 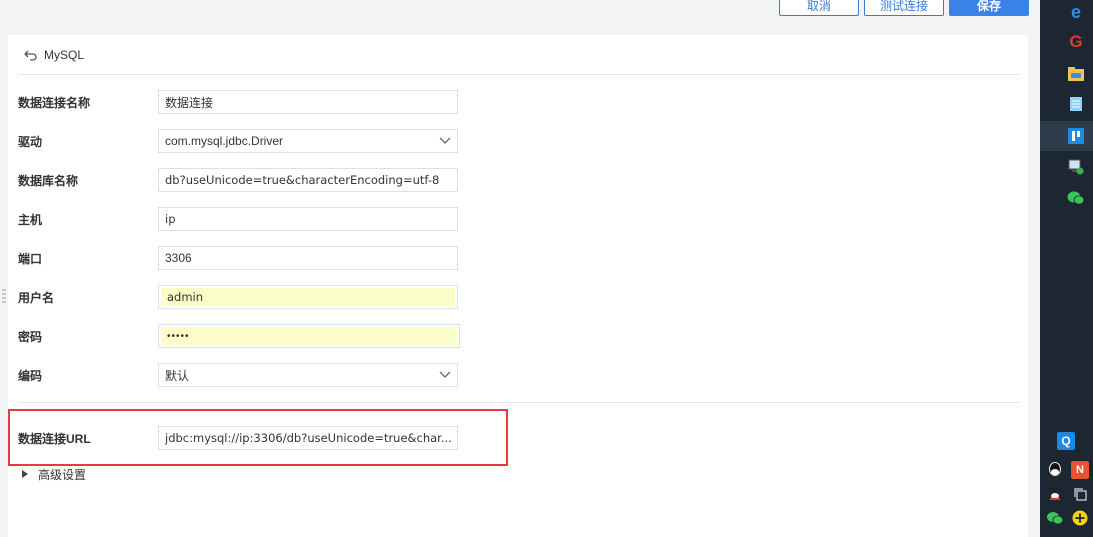 I want to click on database-label: 数据库名称, so click(x=48, y=180).